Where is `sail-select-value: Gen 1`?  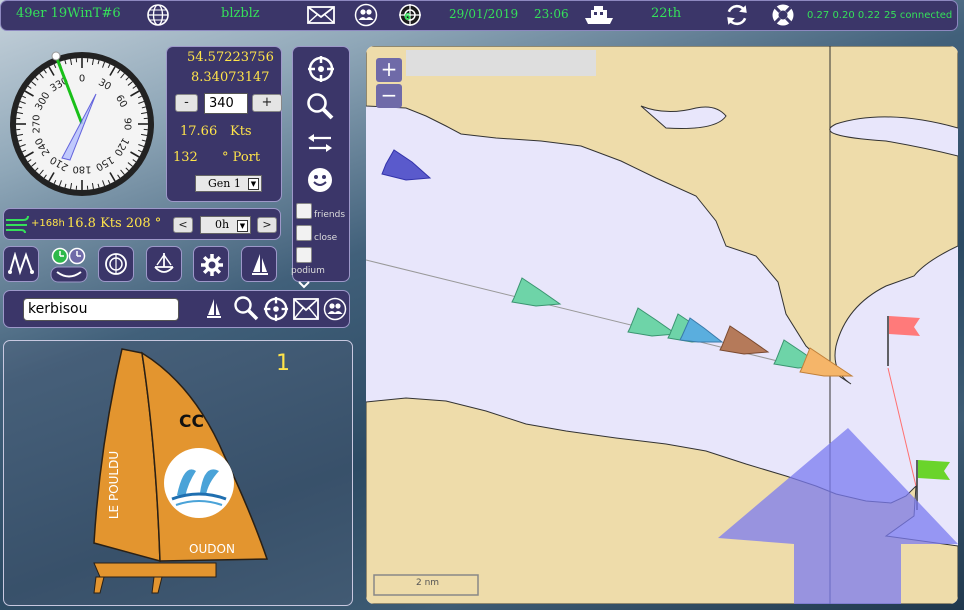 sail-select-value: Gen 1 is located at coordinates (224, 183).